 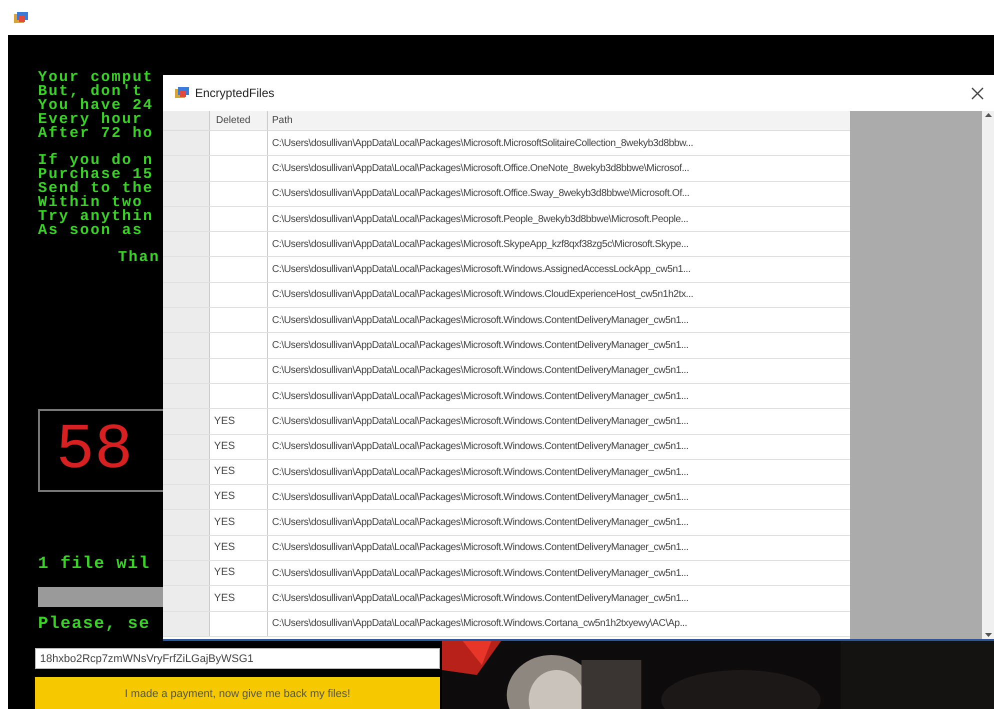 I want to click on message-line: Than, so click(x=139, y=258).